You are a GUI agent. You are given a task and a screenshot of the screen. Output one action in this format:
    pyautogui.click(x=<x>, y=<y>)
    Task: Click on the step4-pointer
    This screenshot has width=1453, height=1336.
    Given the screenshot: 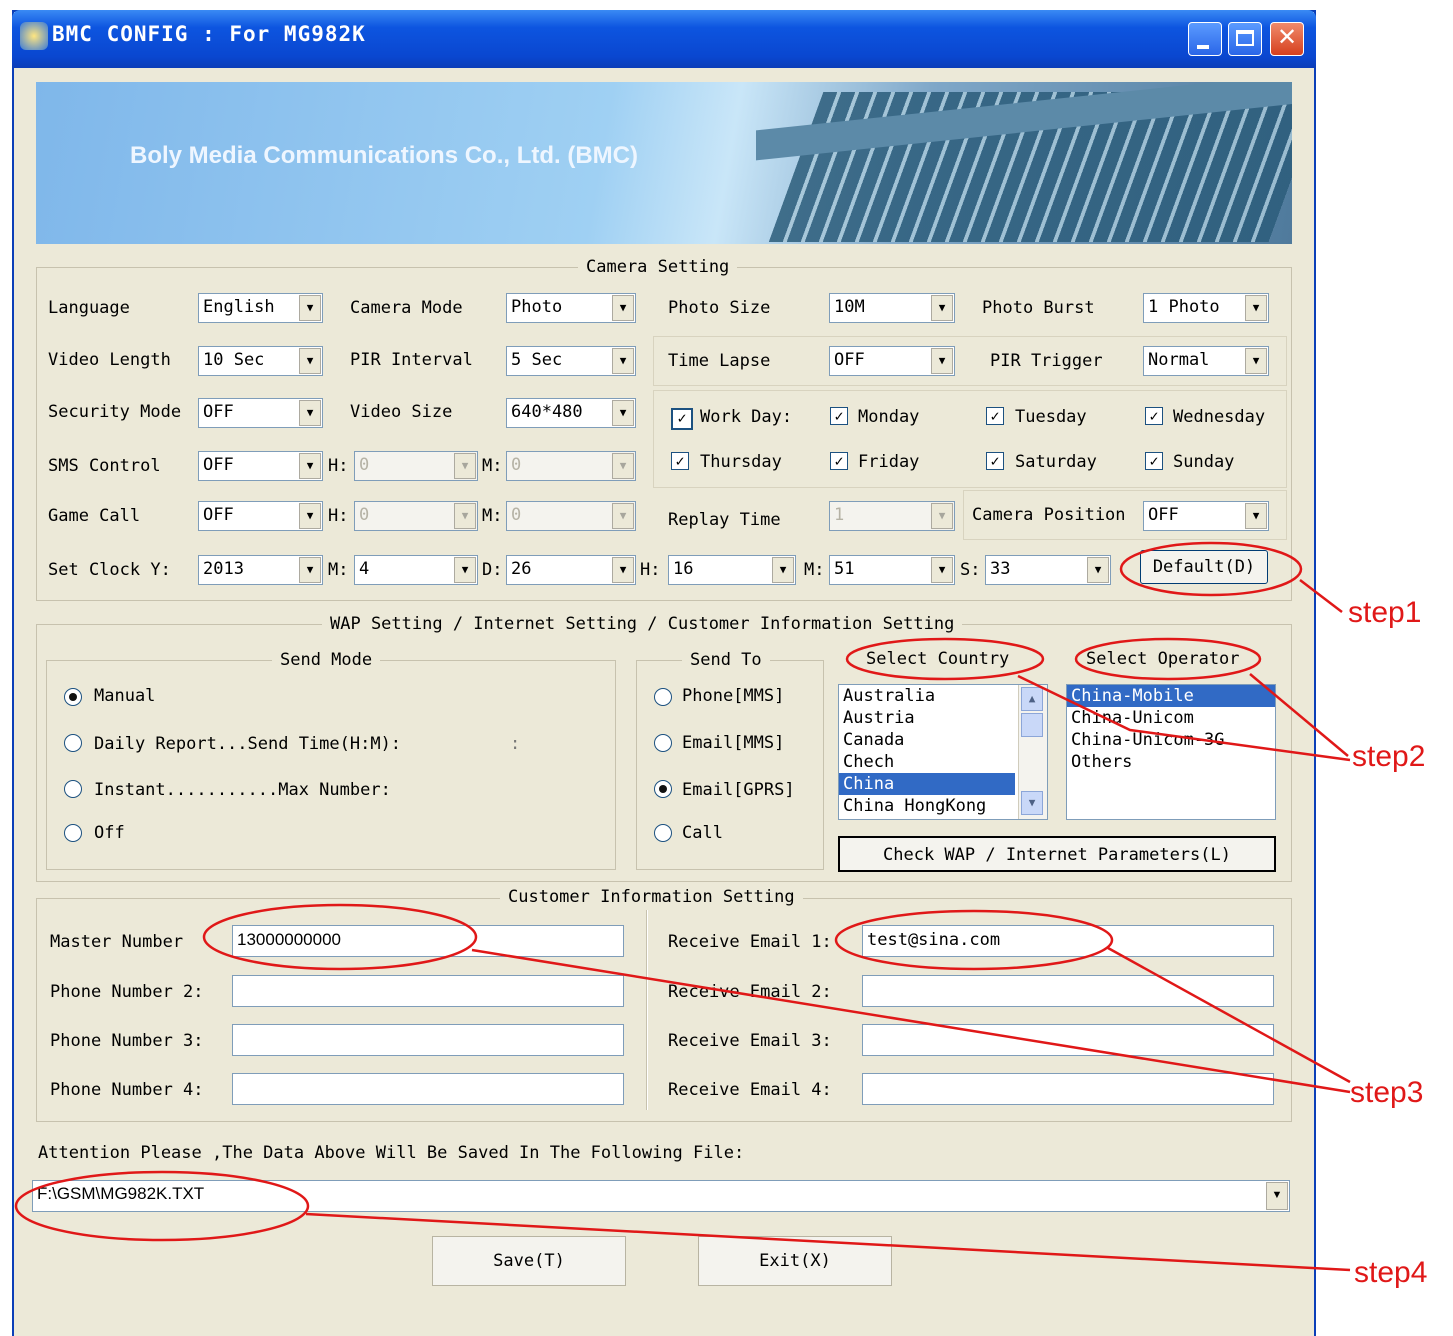 What is the action you would take?
    pyautogui.click(x=828, y=1242)
    